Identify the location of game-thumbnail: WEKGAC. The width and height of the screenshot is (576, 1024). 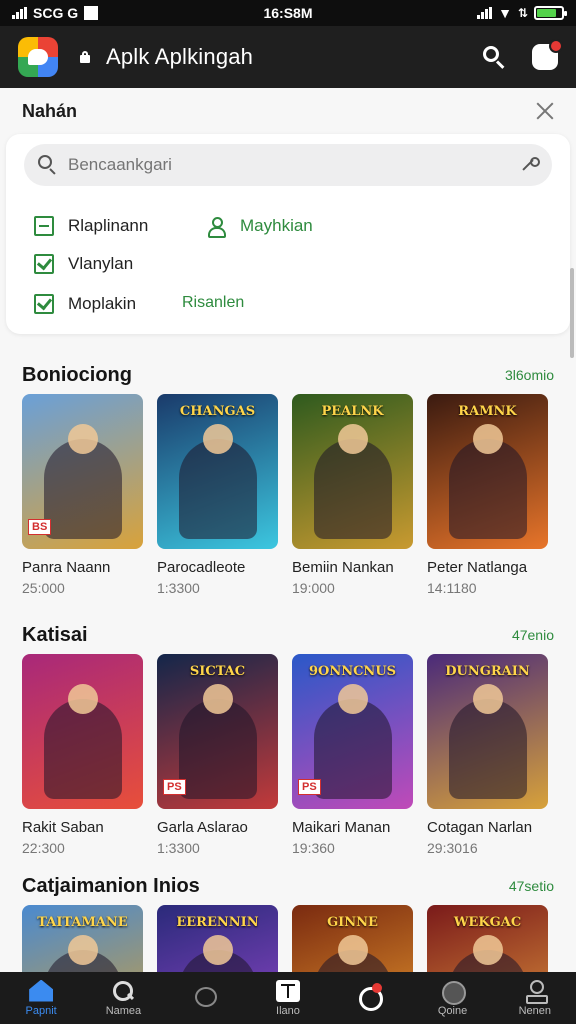
(487, 938).